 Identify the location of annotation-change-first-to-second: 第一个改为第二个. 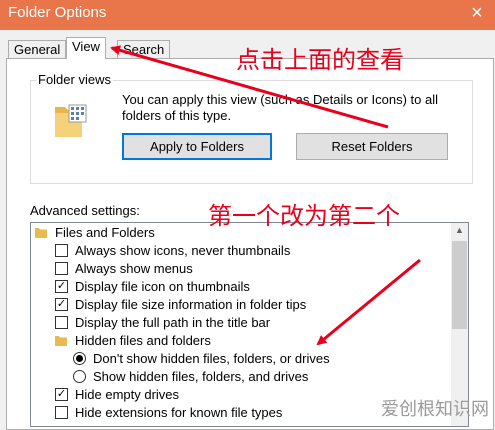
(304, 216).